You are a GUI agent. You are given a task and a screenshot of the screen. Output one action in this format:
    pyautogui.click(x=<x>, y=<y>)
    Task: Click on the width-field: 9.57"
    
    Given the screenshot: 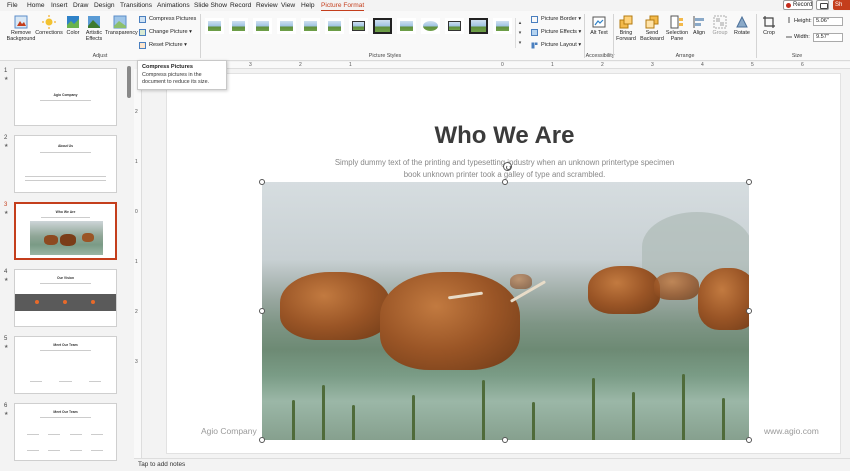 What is the action you would take?
    pyautogui.click(x=828, y=37)
    